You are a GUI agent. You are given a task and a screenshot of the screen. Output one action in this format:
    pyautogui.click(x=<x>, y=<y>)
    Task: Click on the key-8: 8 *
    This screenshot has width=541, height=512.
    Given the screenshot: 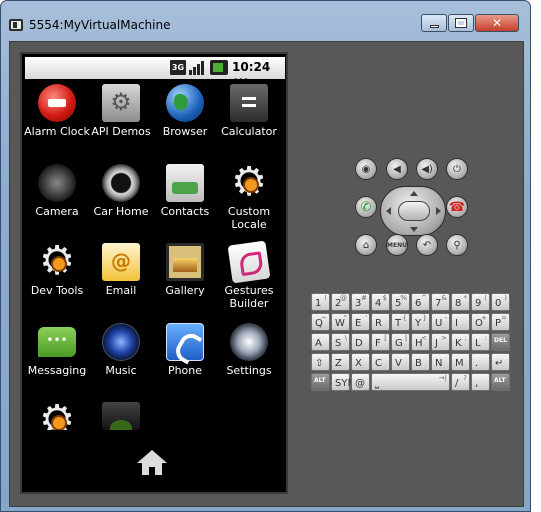 What is the action you would take?
    pyautogui.click(x=460, y=302)
    